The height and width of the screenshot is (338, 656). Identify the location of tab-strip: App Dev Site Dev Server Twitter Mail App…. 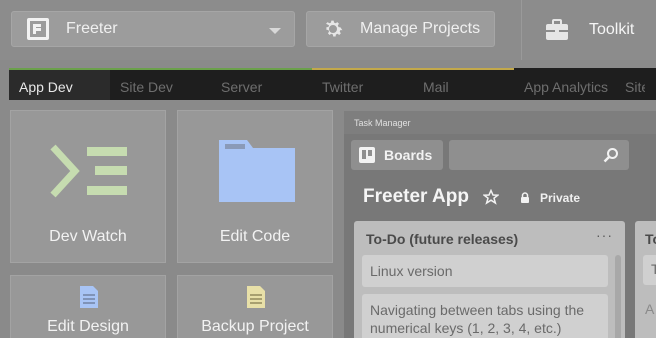
(332, 84).